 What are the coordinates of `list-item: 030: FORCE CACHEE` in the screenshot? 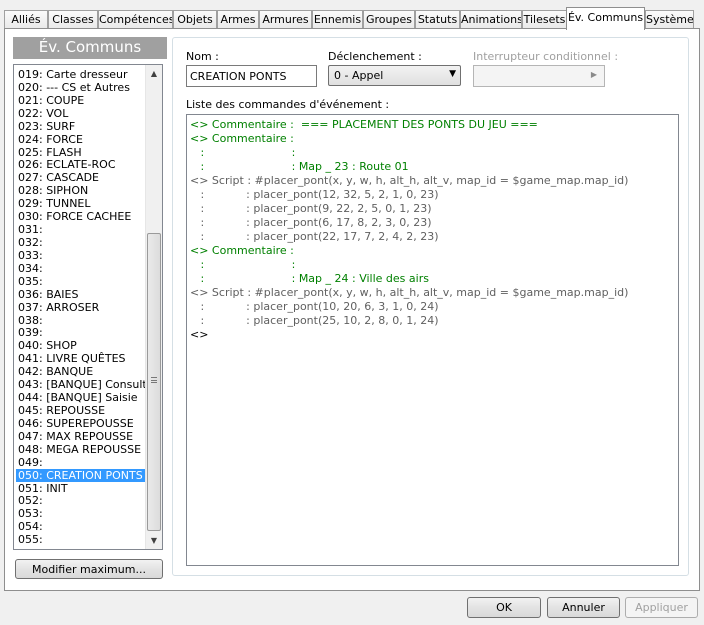 It's located at (81, 216).